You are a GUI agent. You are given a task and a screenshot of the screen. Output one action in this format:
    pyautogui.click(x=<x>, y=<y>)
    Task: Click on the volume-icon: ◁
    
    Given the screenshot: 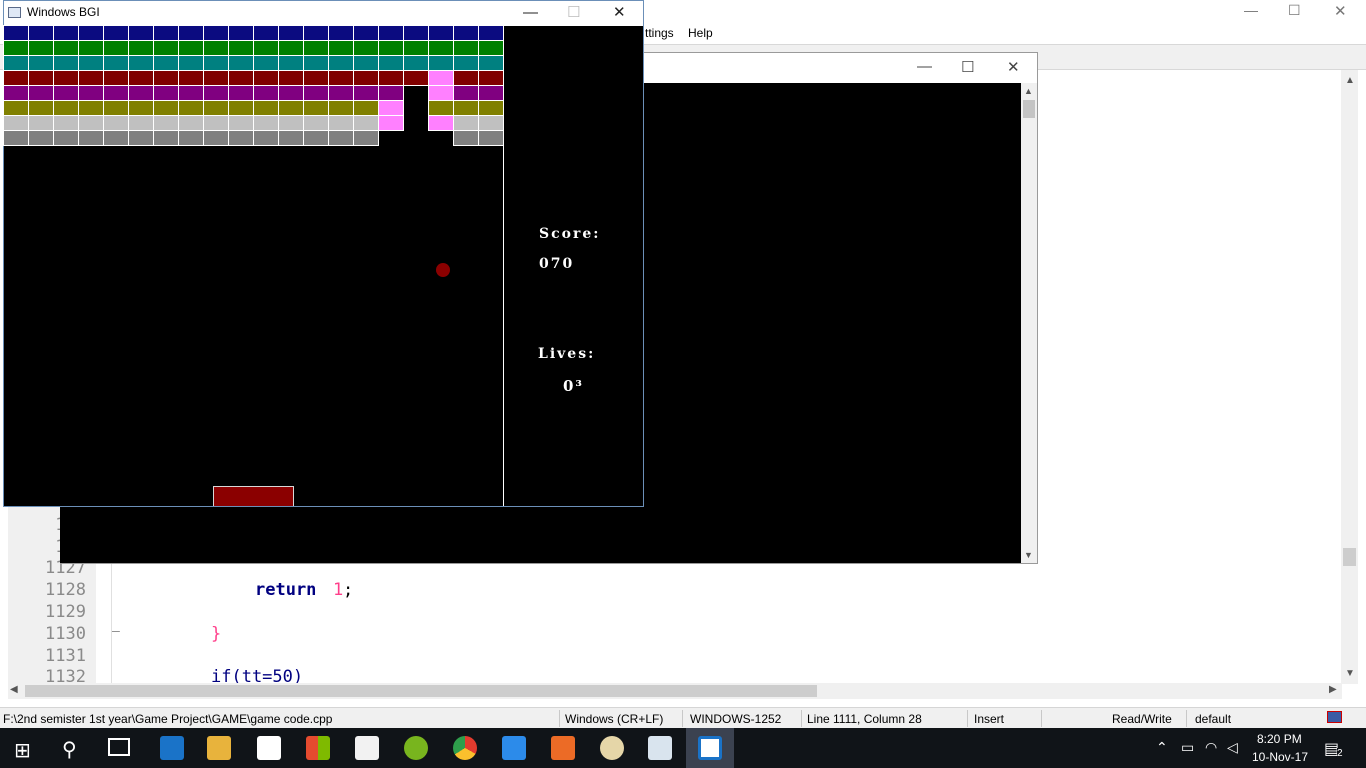 What is the action you would take?
    pyautogui.click(x=1232, y=747)
    